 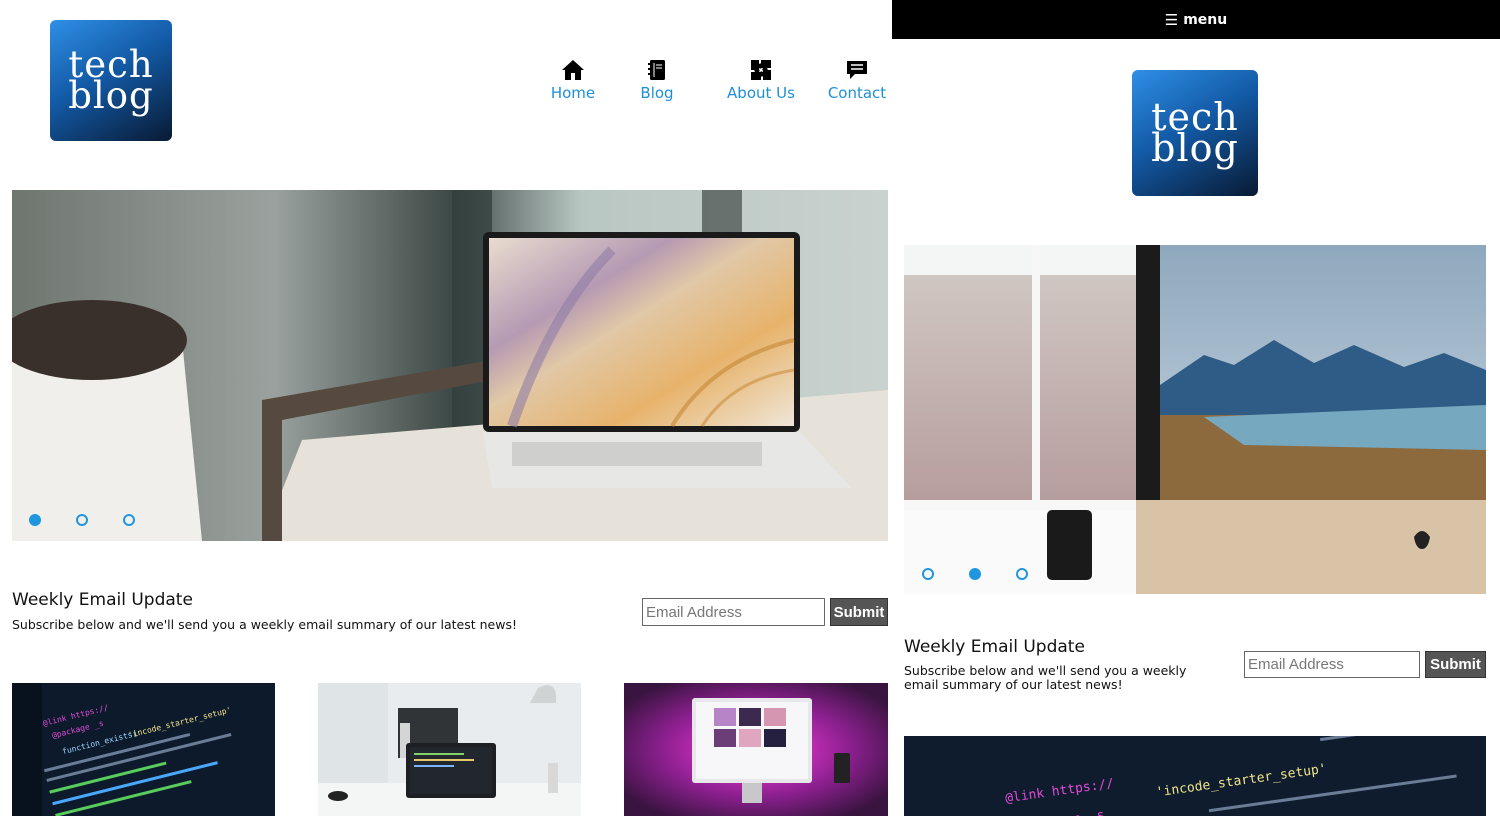 What do you see at coordinates (712, 80) in the screenshot?
I see `main-nav: Home Blog About Us Contact` at bounding box center [712, 80].